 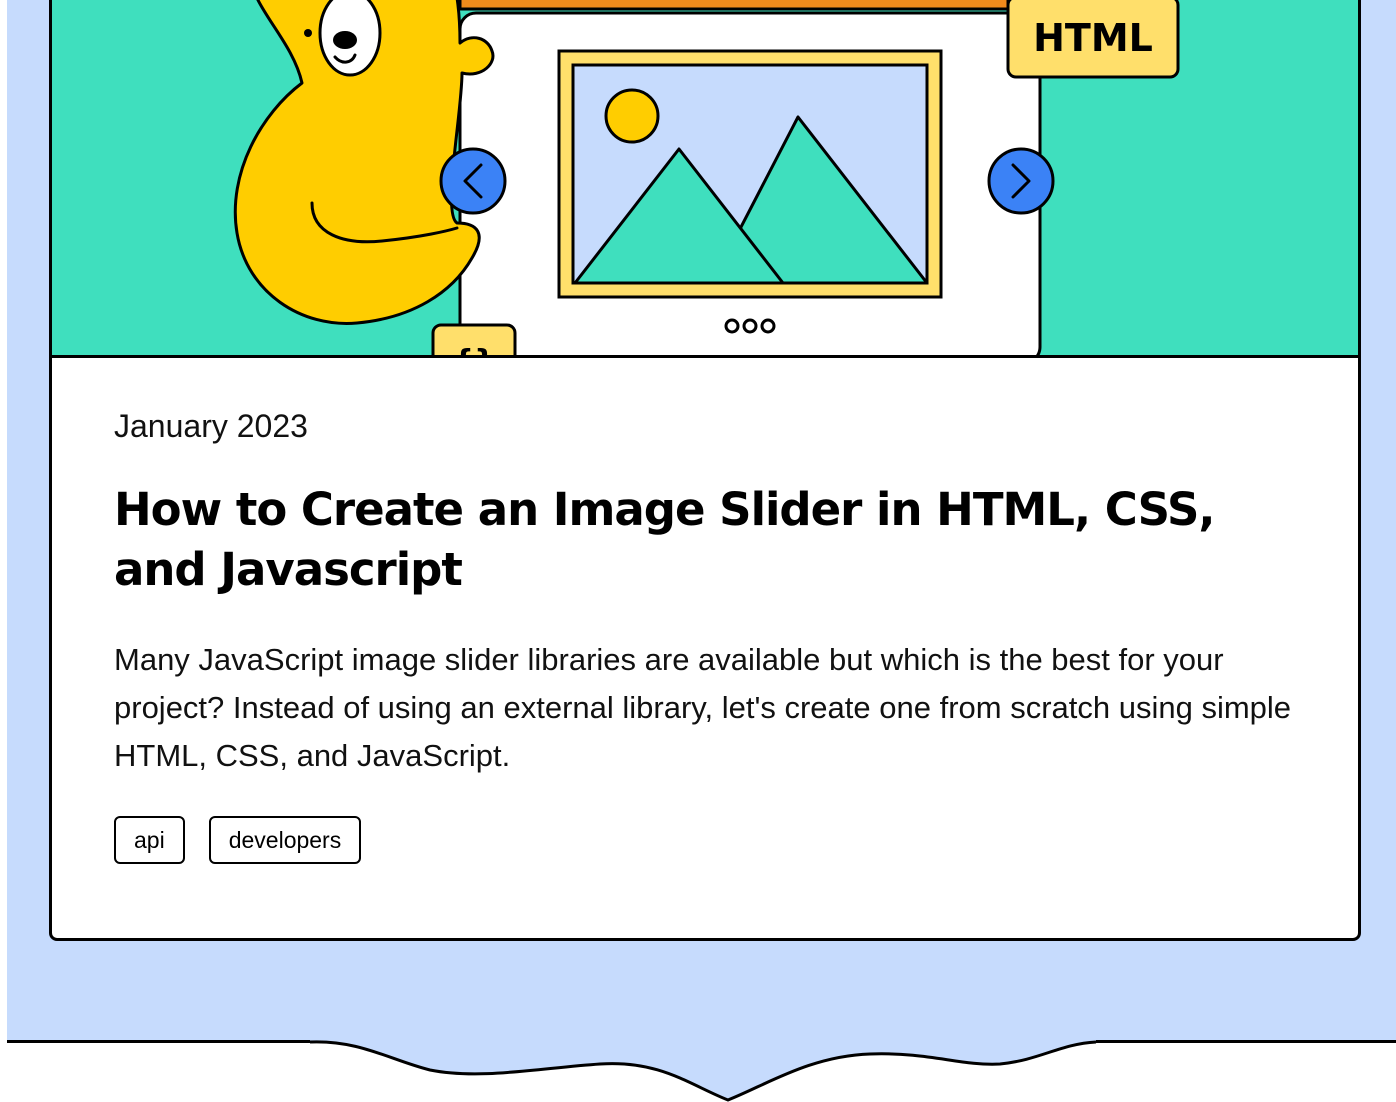 I want to click on post-date: January 2023, so click(x=211, y=426).